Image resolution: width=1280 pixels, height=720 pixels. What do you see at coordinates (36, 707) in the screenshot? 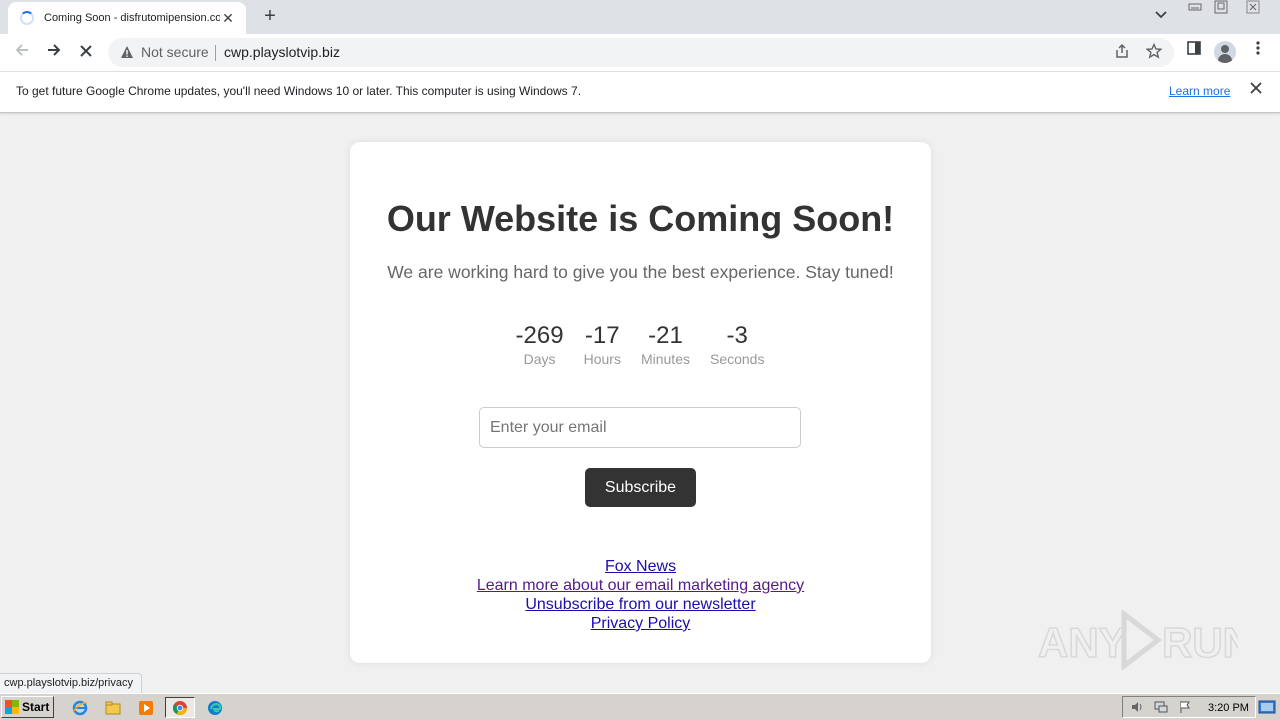
I see `start-label: Start` at bounding box center [36, 707].